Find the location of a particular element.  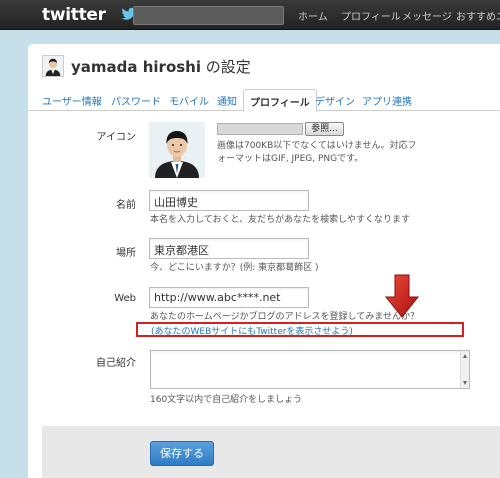

location-field: 東京都港区 is located at coordinates (229, 248).